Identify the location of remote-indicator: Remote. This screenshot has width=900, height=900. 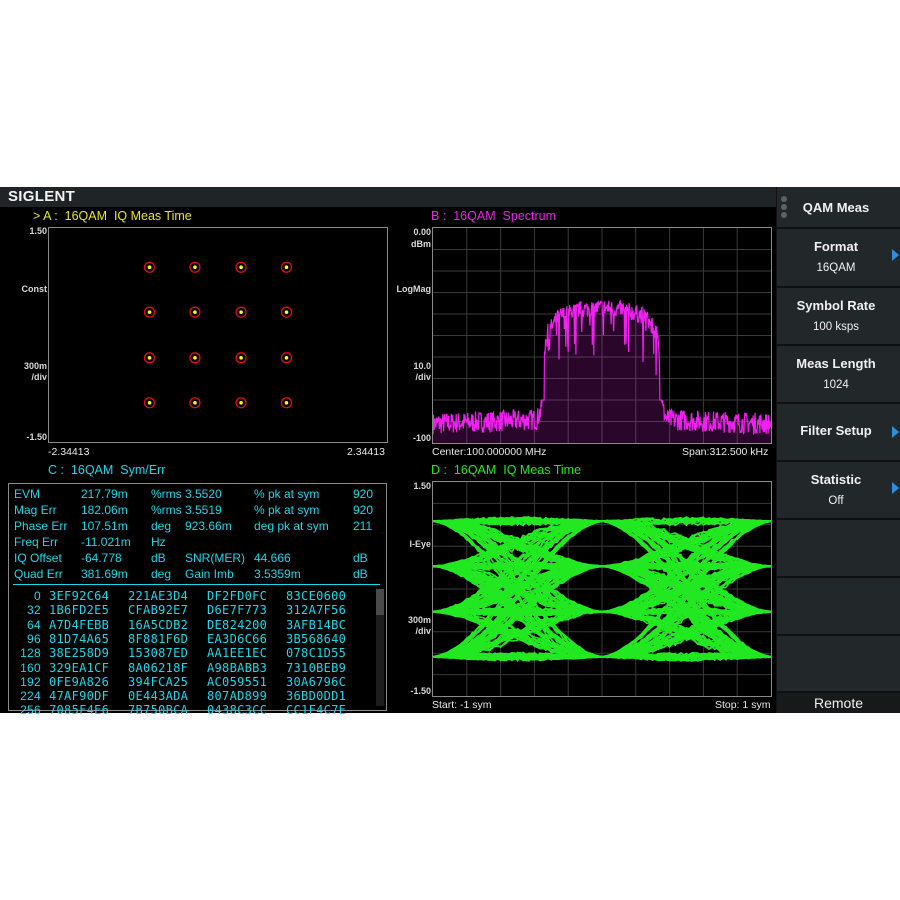
(838, 703).